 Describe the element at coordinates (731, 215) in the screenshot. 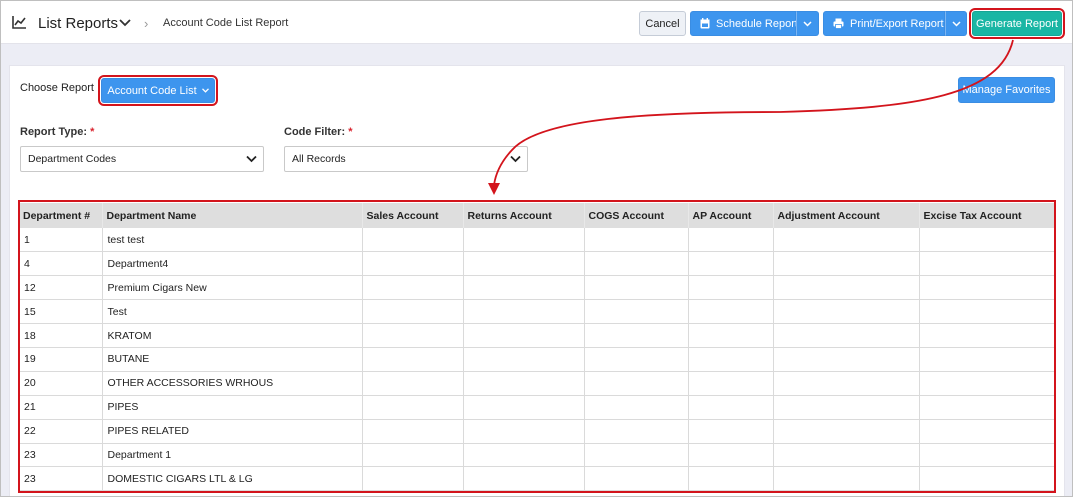

I see `column-header: AP Account` at that location.